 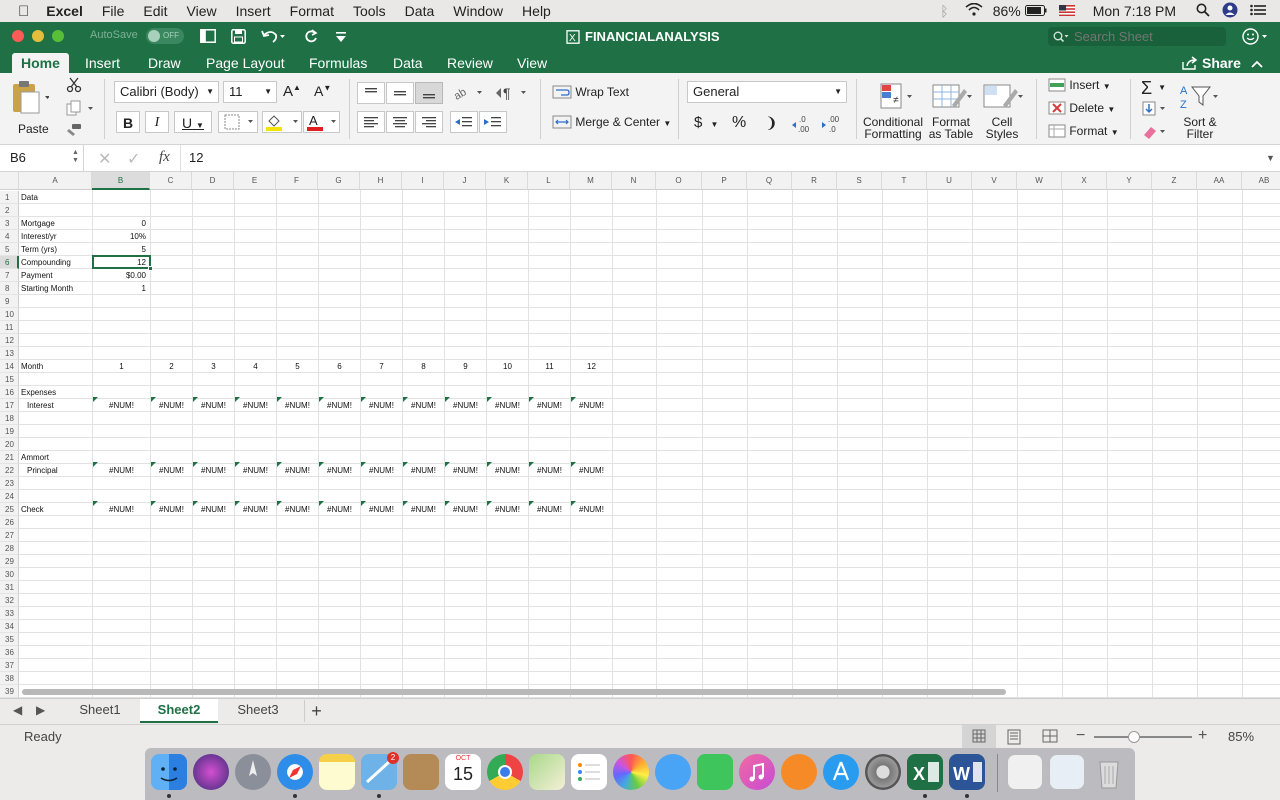 What do you see at coordinates (292, 91) in the screenshot?
I see `increase-font-size-icon: A▲` at bounding box center [292, 91].